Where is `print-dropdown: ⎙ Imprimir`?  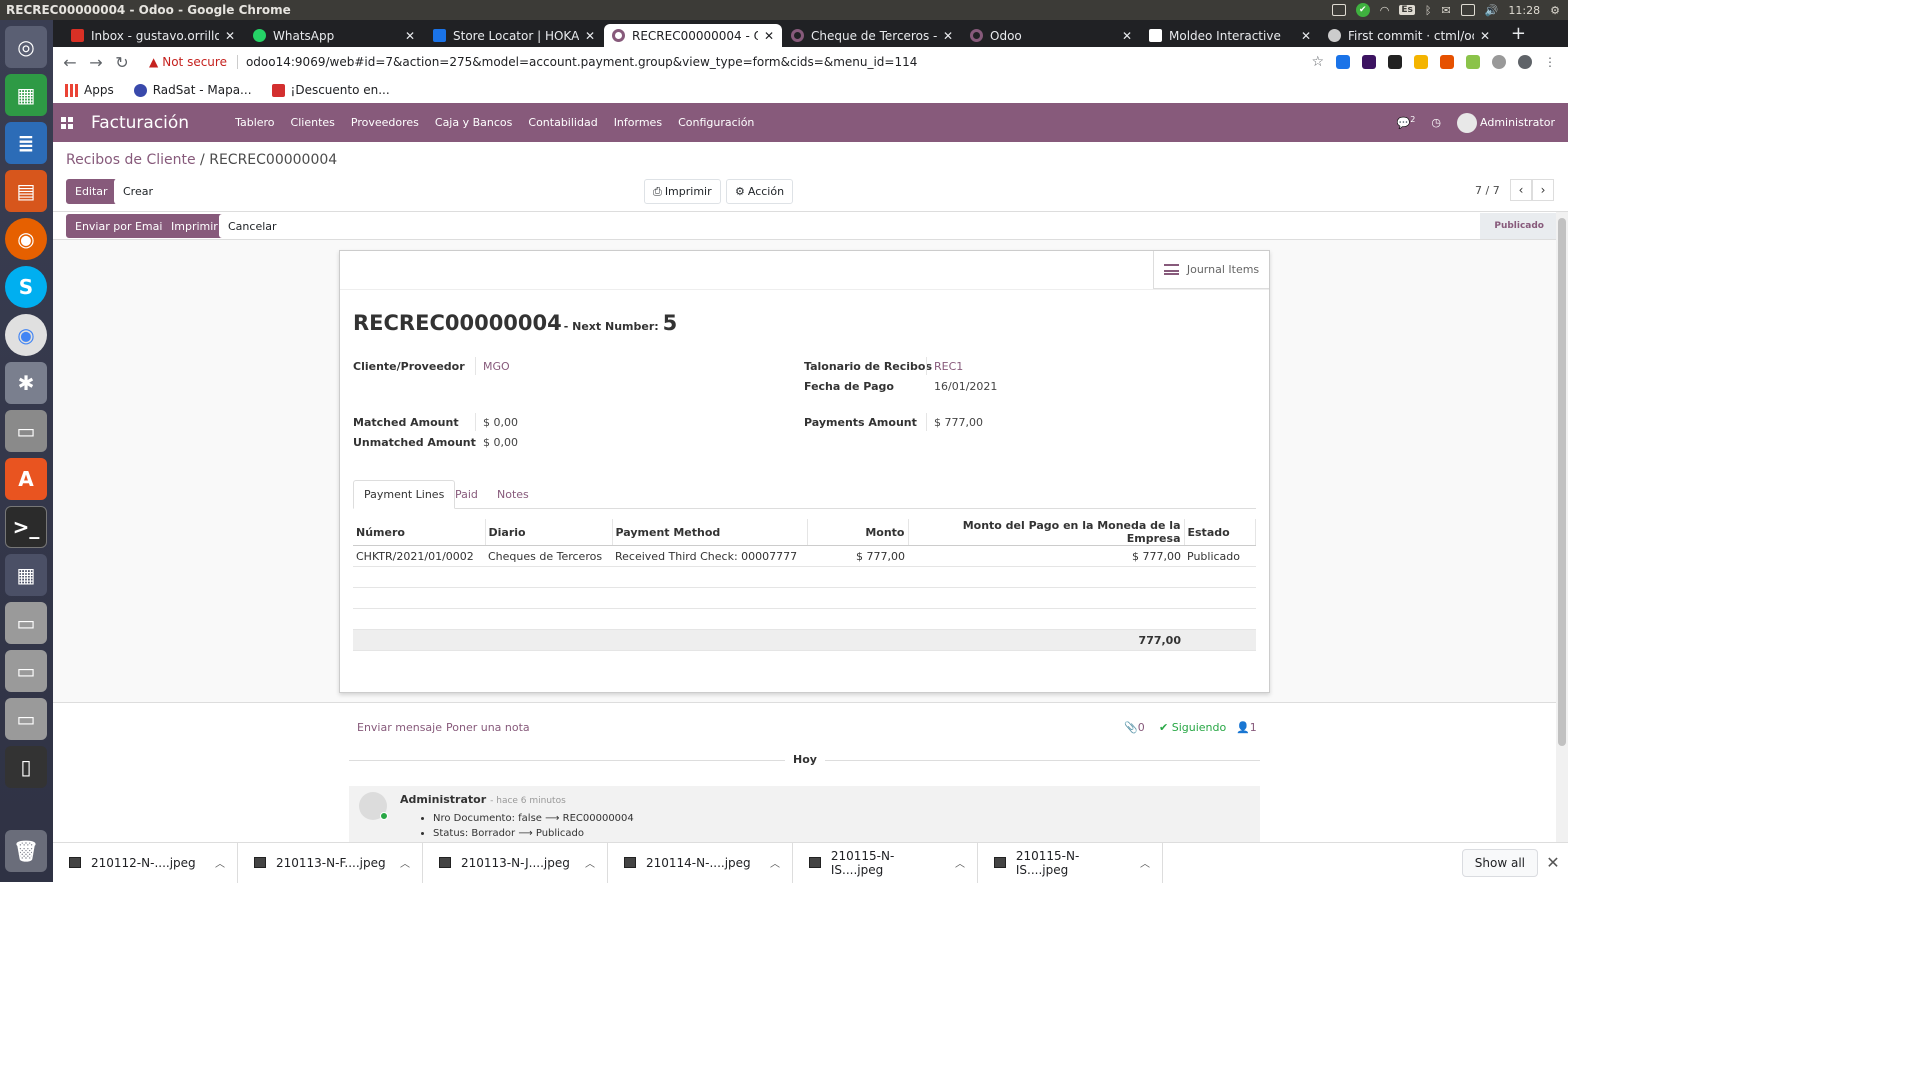
print-dropdown: ⎙ Imprimir is located at coordinates (682, 191).